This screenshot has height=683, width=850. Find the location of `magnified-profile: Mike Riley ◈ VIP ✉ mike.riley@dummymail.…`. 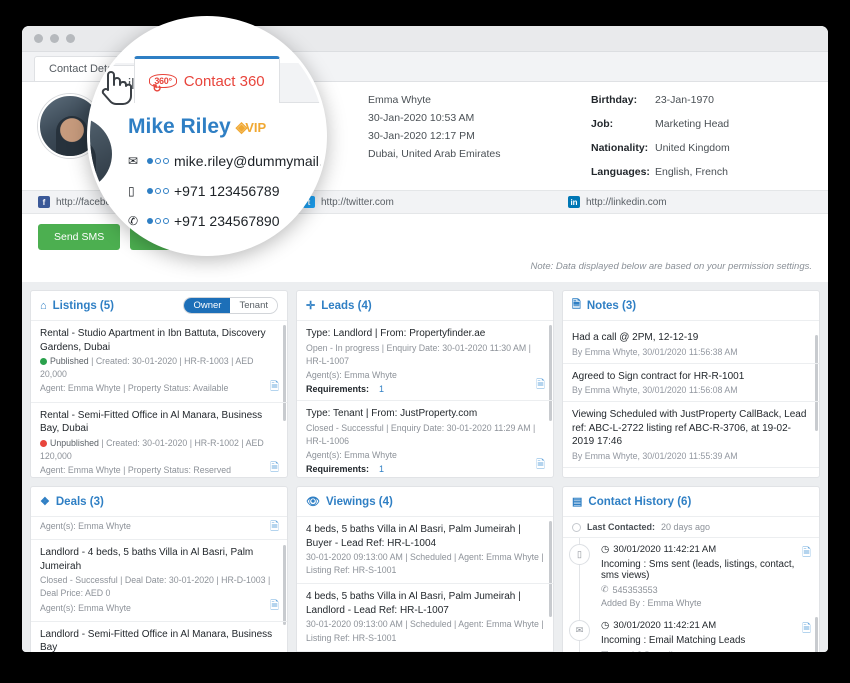

magnified-profile: Mike Riley ◈ VIP ✉ mike.riley@dummymail.… is located at coordinates (207, 178).